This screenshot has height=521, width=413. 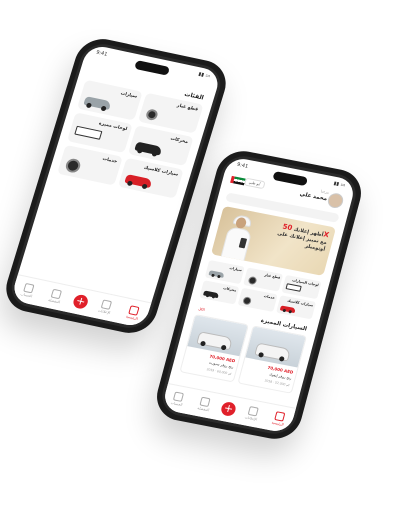 I want to click on listing-meta: 2019 · 60,000 كم, so click(x=219, y=371).